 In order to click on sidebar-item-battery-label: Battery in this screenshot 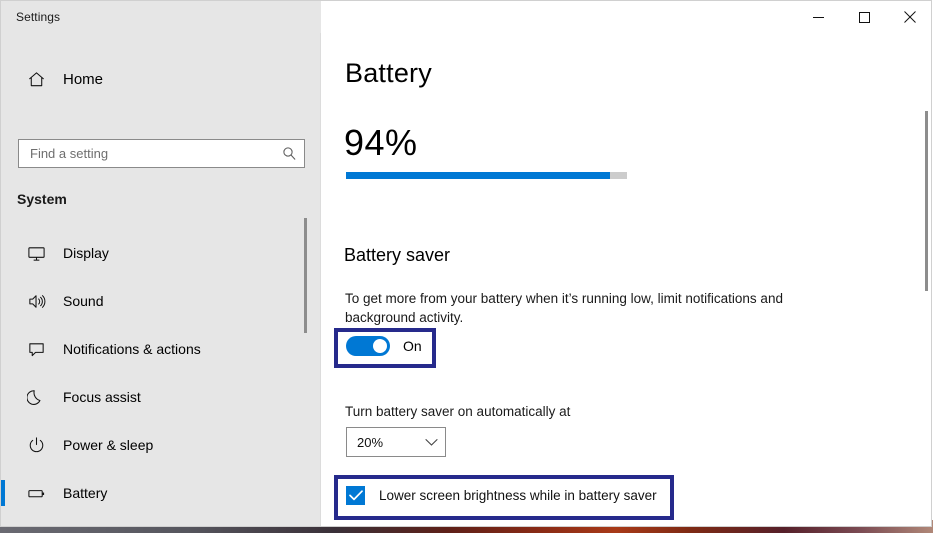, I will do `click(85, 493)`.